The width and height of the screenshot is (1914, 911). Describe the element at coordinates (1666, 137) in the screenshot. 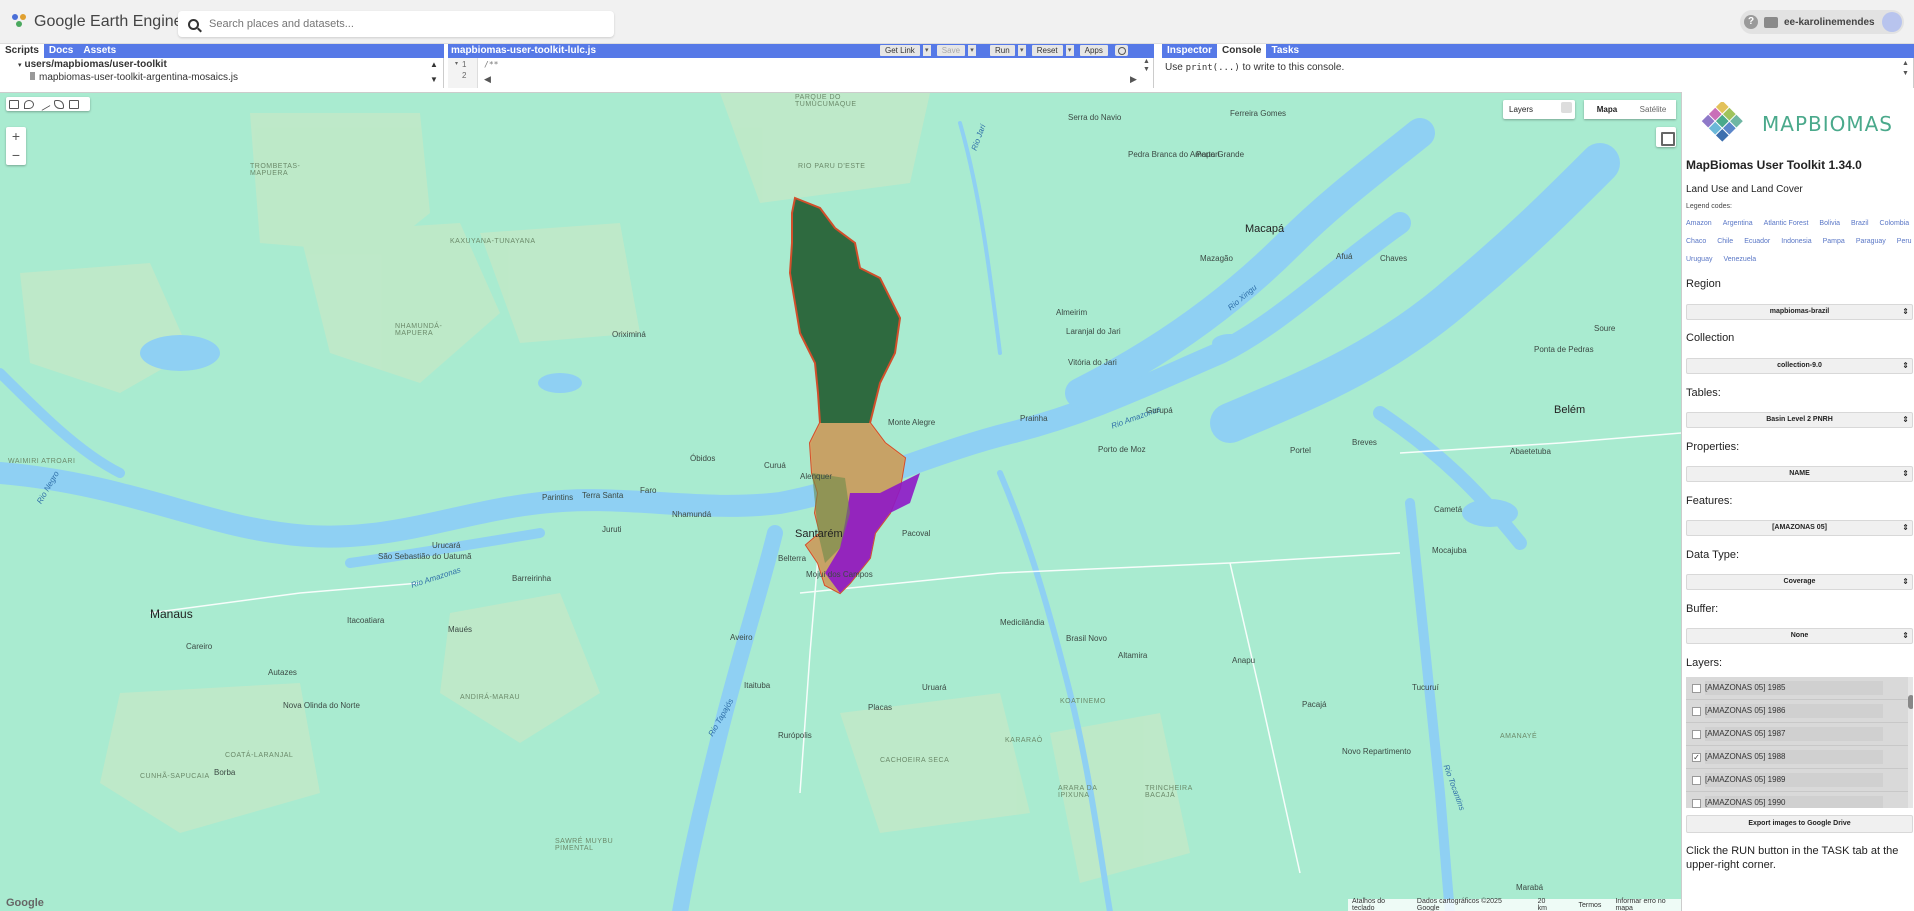

I see `fullscreen-icon` at that location.